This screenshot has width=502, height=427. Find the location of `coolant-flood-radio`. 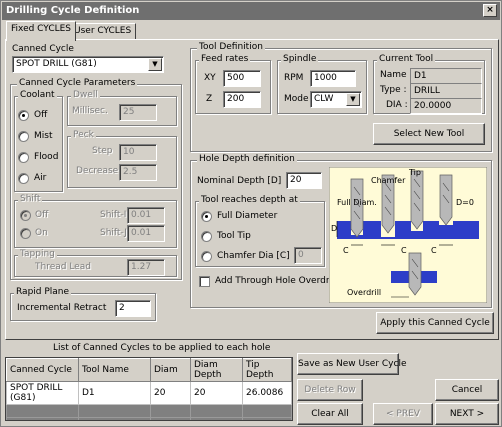

coolant-flood-radio is located at coordinates (23, 157).